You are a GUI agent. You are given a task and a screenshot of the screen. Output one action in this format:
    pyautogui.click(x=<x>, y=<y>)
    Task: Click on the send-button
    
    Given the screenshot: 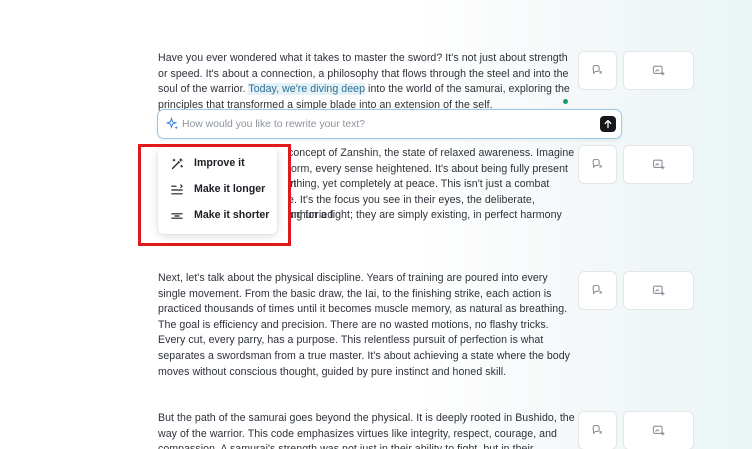 What is the action you would take?
    pyautogui.click(x=608, y=124)
    